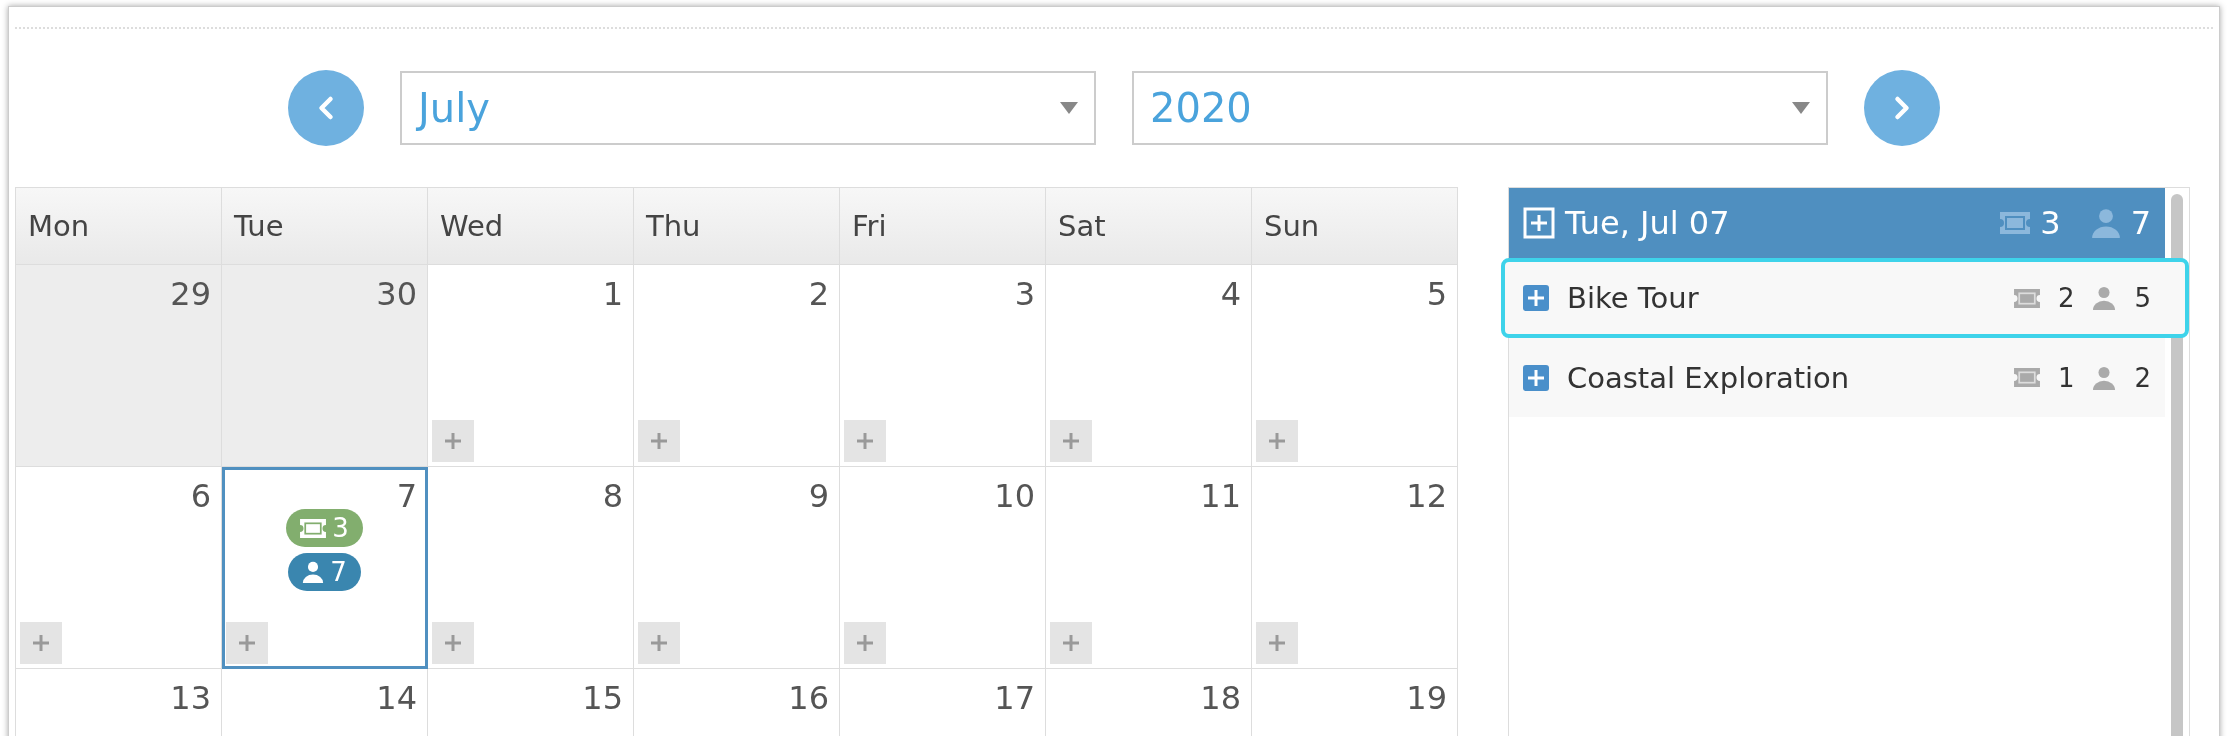 The height and width of the screenshot is (736, 2228). I want to click on tickets-count: 1, so click(2066, 377).